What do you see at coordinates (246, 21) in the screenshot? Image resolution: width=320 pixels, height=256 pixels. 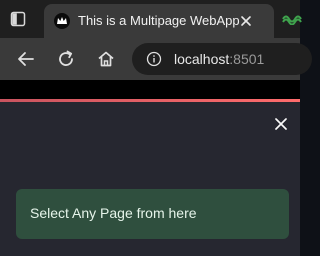 I see `tab-close-icon` at bounding box center [246, 21].